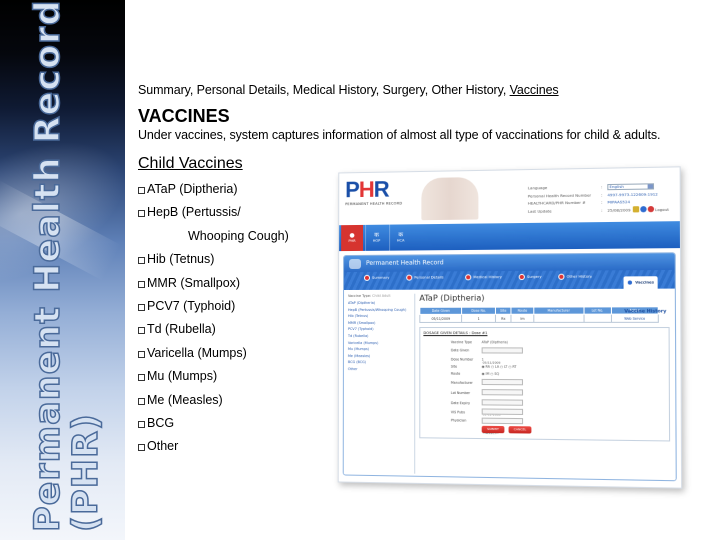  Describe the element at coordinates (509, 236) in the screenshot. I see `top-nav: ● PHR क HOP क HCA` at that location.